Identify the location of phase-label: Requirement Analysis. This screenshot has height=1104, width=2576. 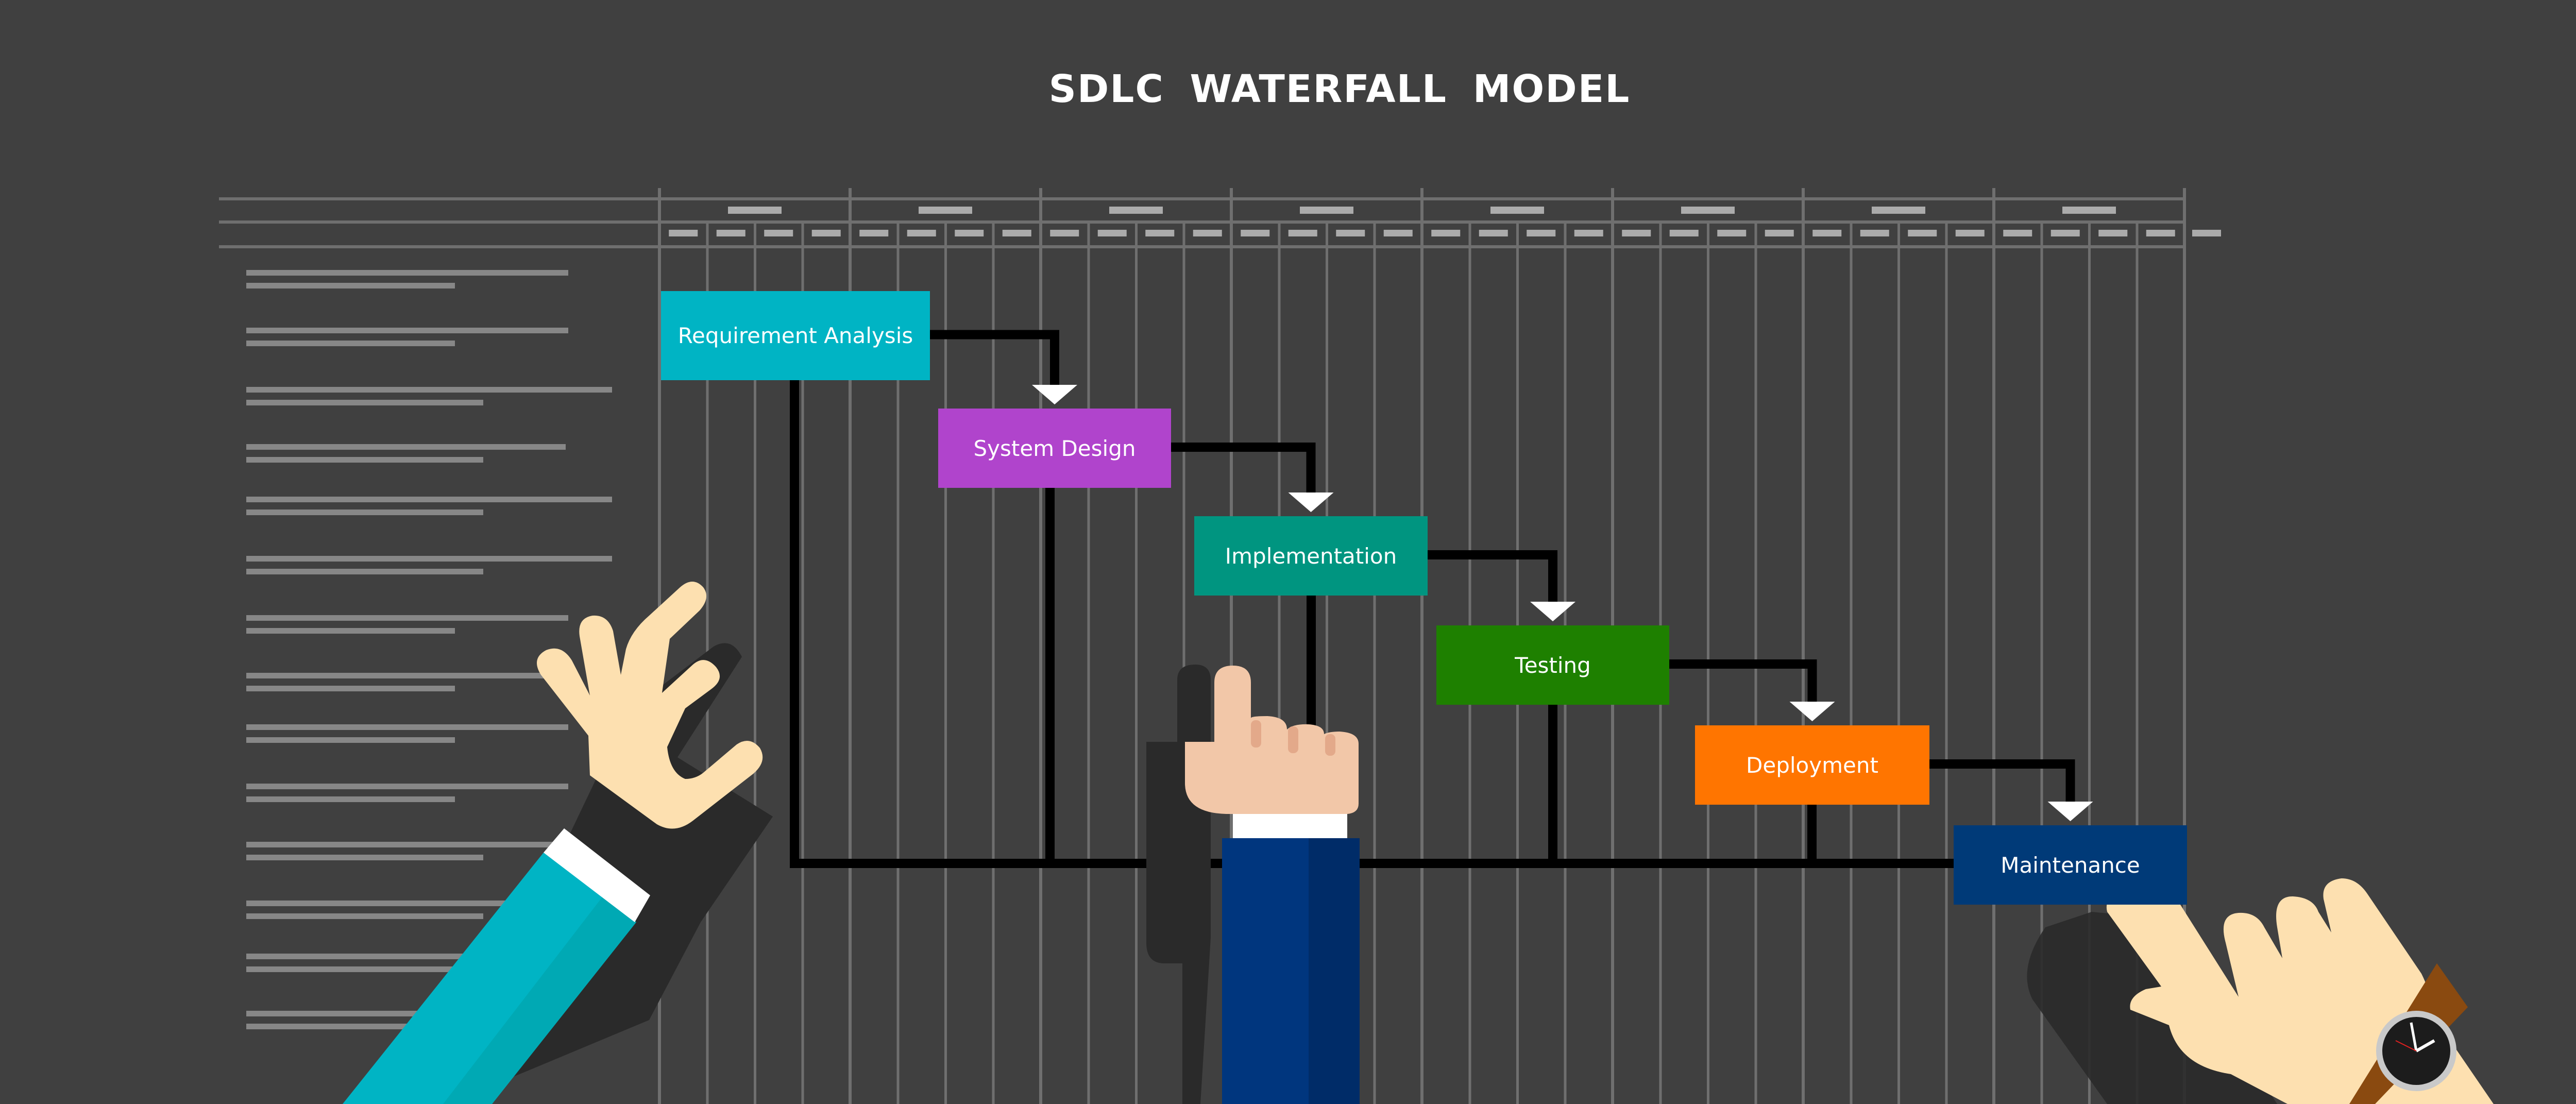
(795, 335).